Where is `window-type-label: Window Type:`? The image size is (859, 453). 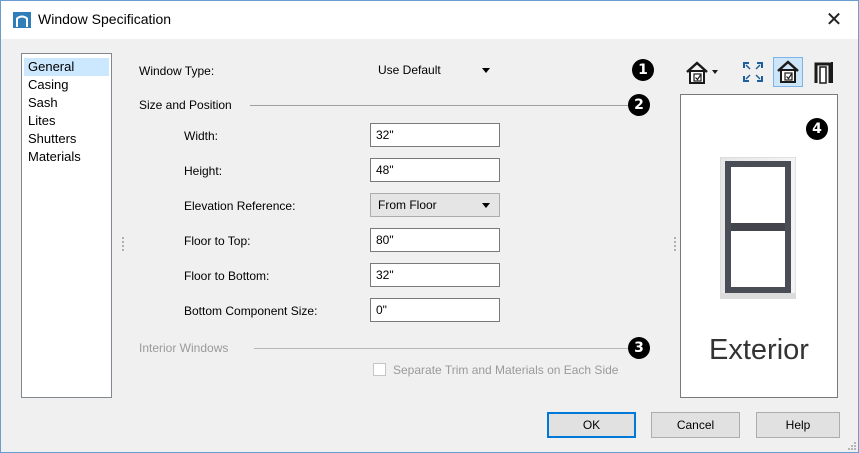
window-type-label: Window Type: is located at coordinates (177, 71).